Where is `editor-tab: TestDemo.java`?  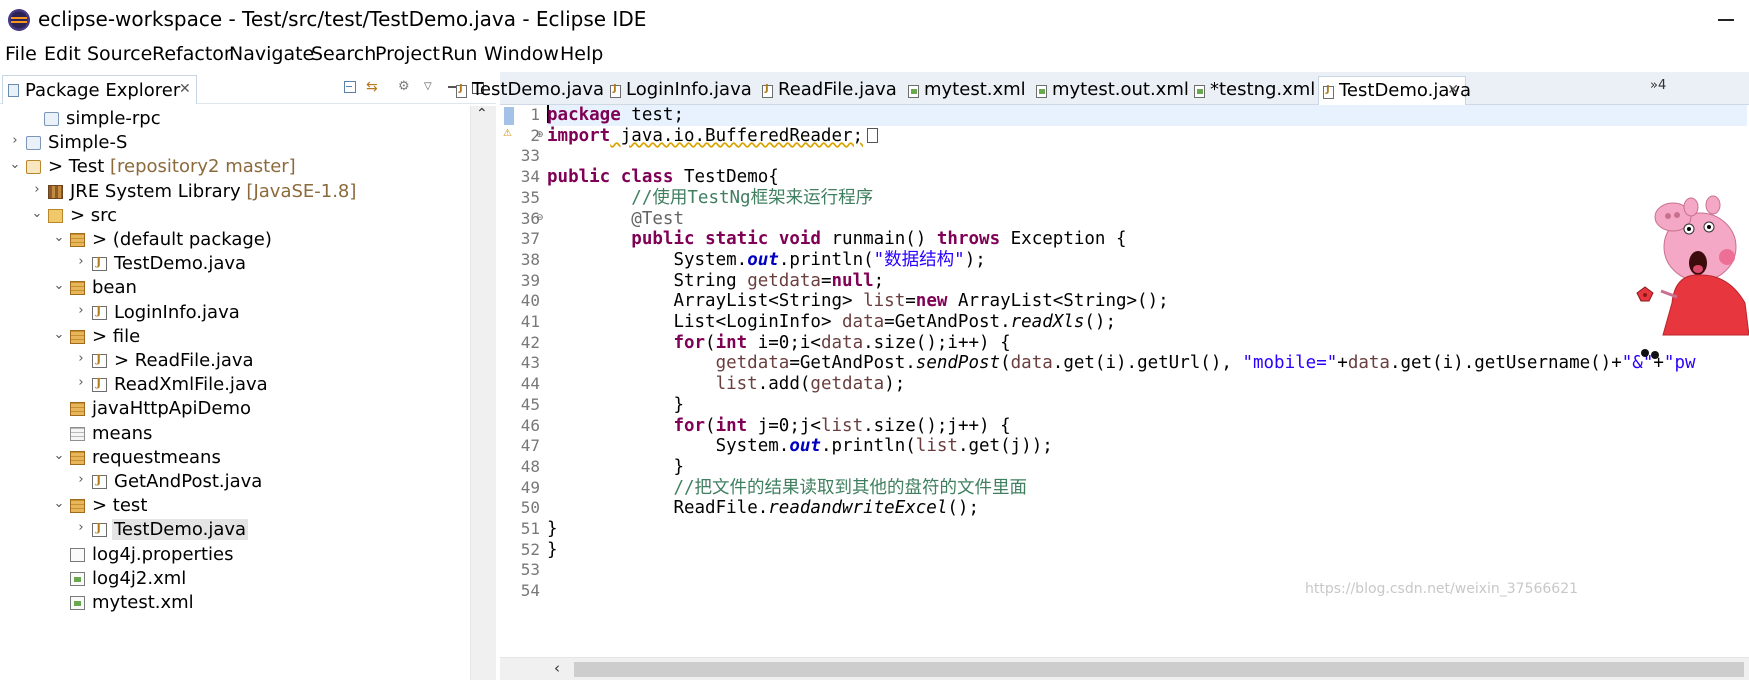 editor-tab: TestDemo.java is located at coordinates (528, 90).